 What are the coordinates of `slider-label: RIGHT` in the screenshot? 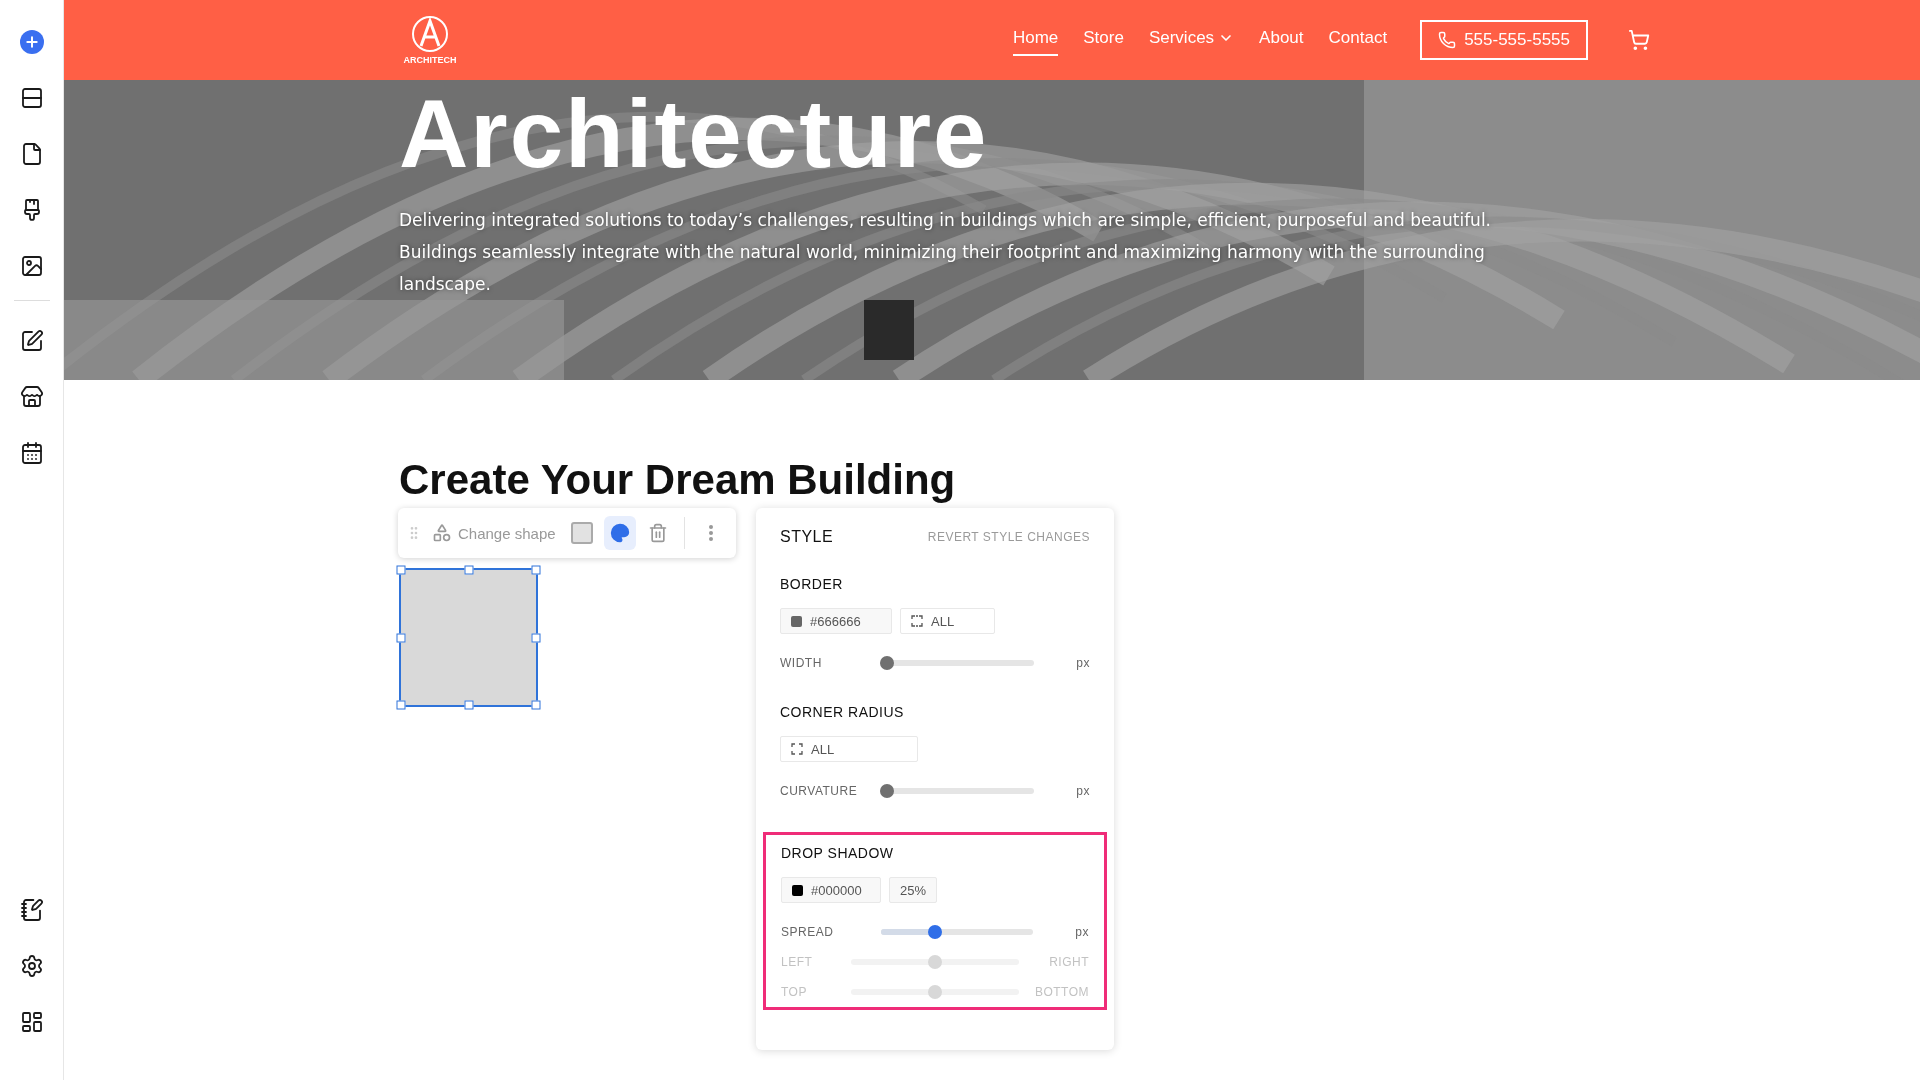 It's located at (1068, 962).